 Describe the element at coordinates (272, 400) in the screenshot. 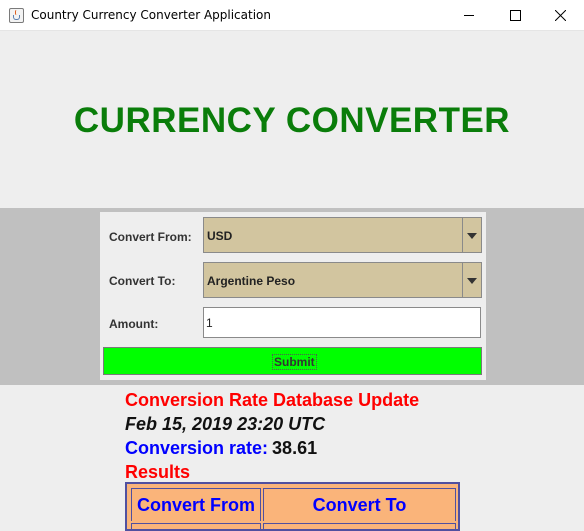

I see `update-heading: Conversion Rate Database Update` at that location.